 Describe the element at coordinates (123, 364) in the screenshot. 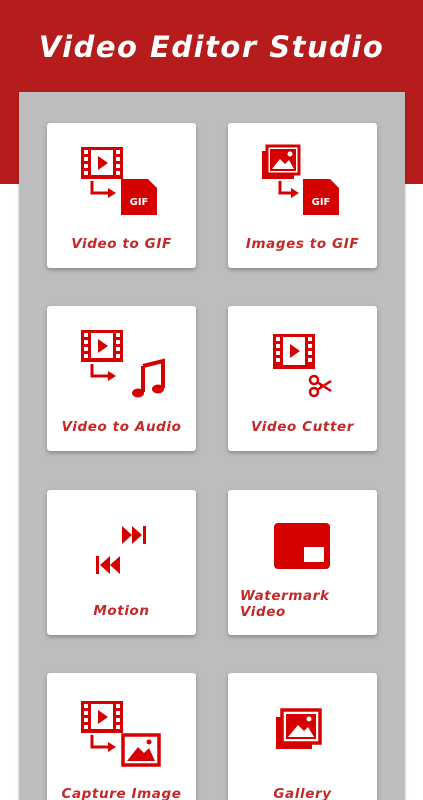

I see `video-to-audio-icon` at that location.